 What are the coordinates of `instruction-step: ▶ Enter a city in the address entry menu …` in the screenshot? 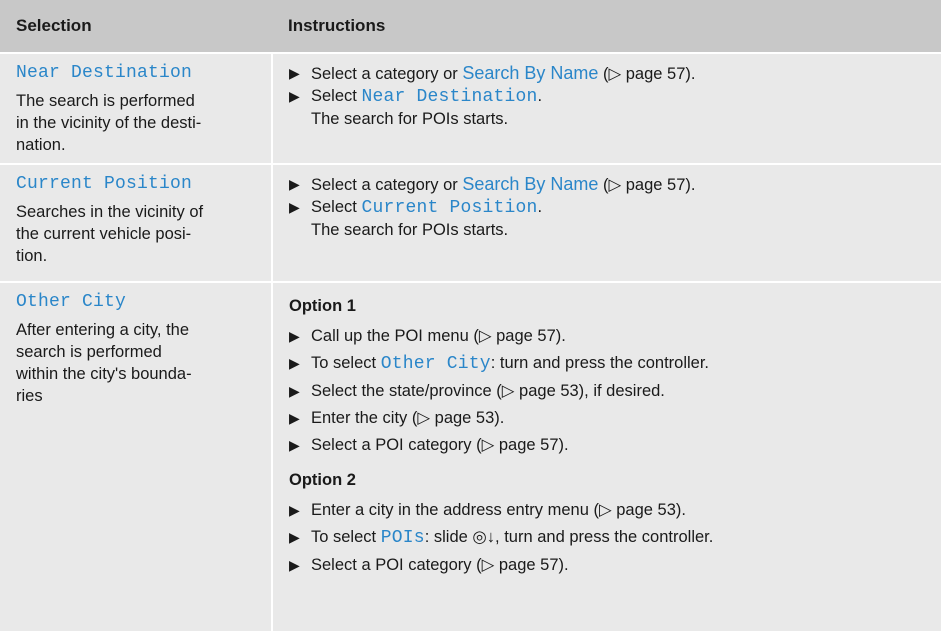 It's located at (610, 510).